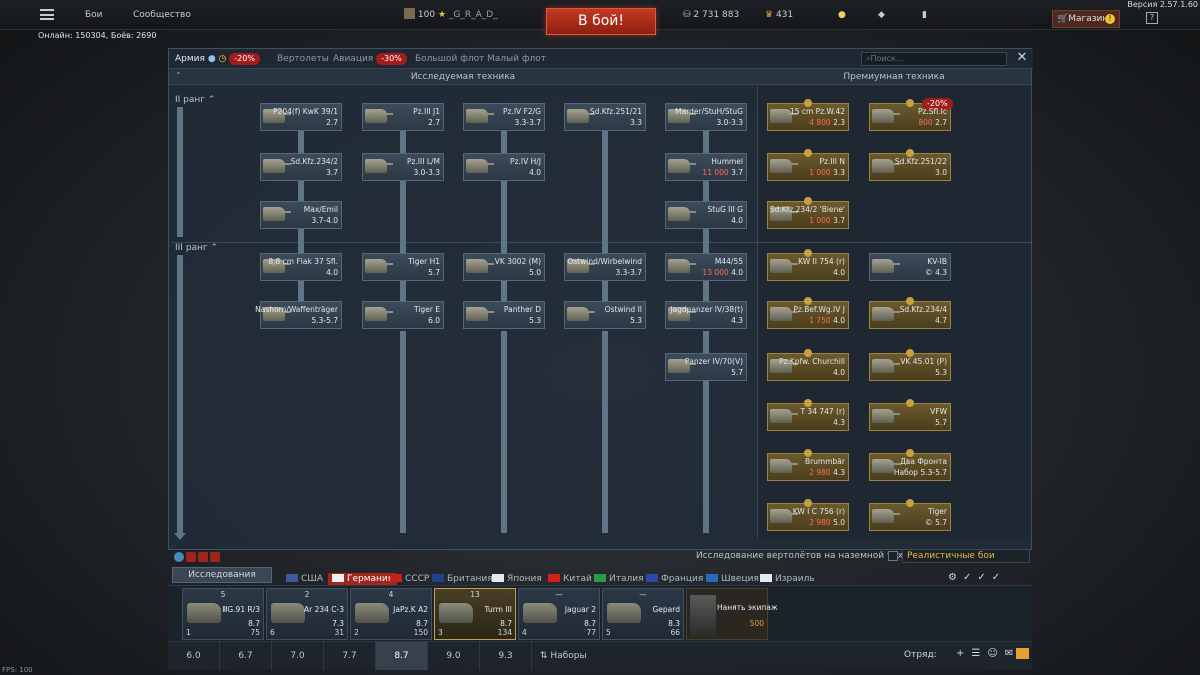 The image size is (1200, 675). Describe the element at coordinates (605, 267) in the screenshot. I see `vehicle-card: Ostwind/Wirbelwind 3.3-3.7` at that location.